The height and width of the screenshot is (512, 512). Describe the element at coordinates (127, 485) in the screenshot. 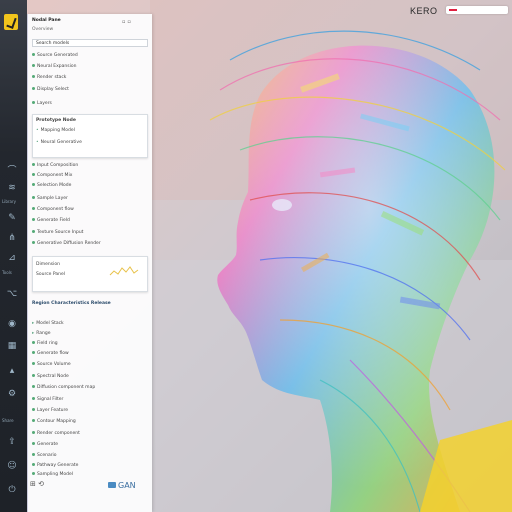

I see `gan-button: GAN` at that location.